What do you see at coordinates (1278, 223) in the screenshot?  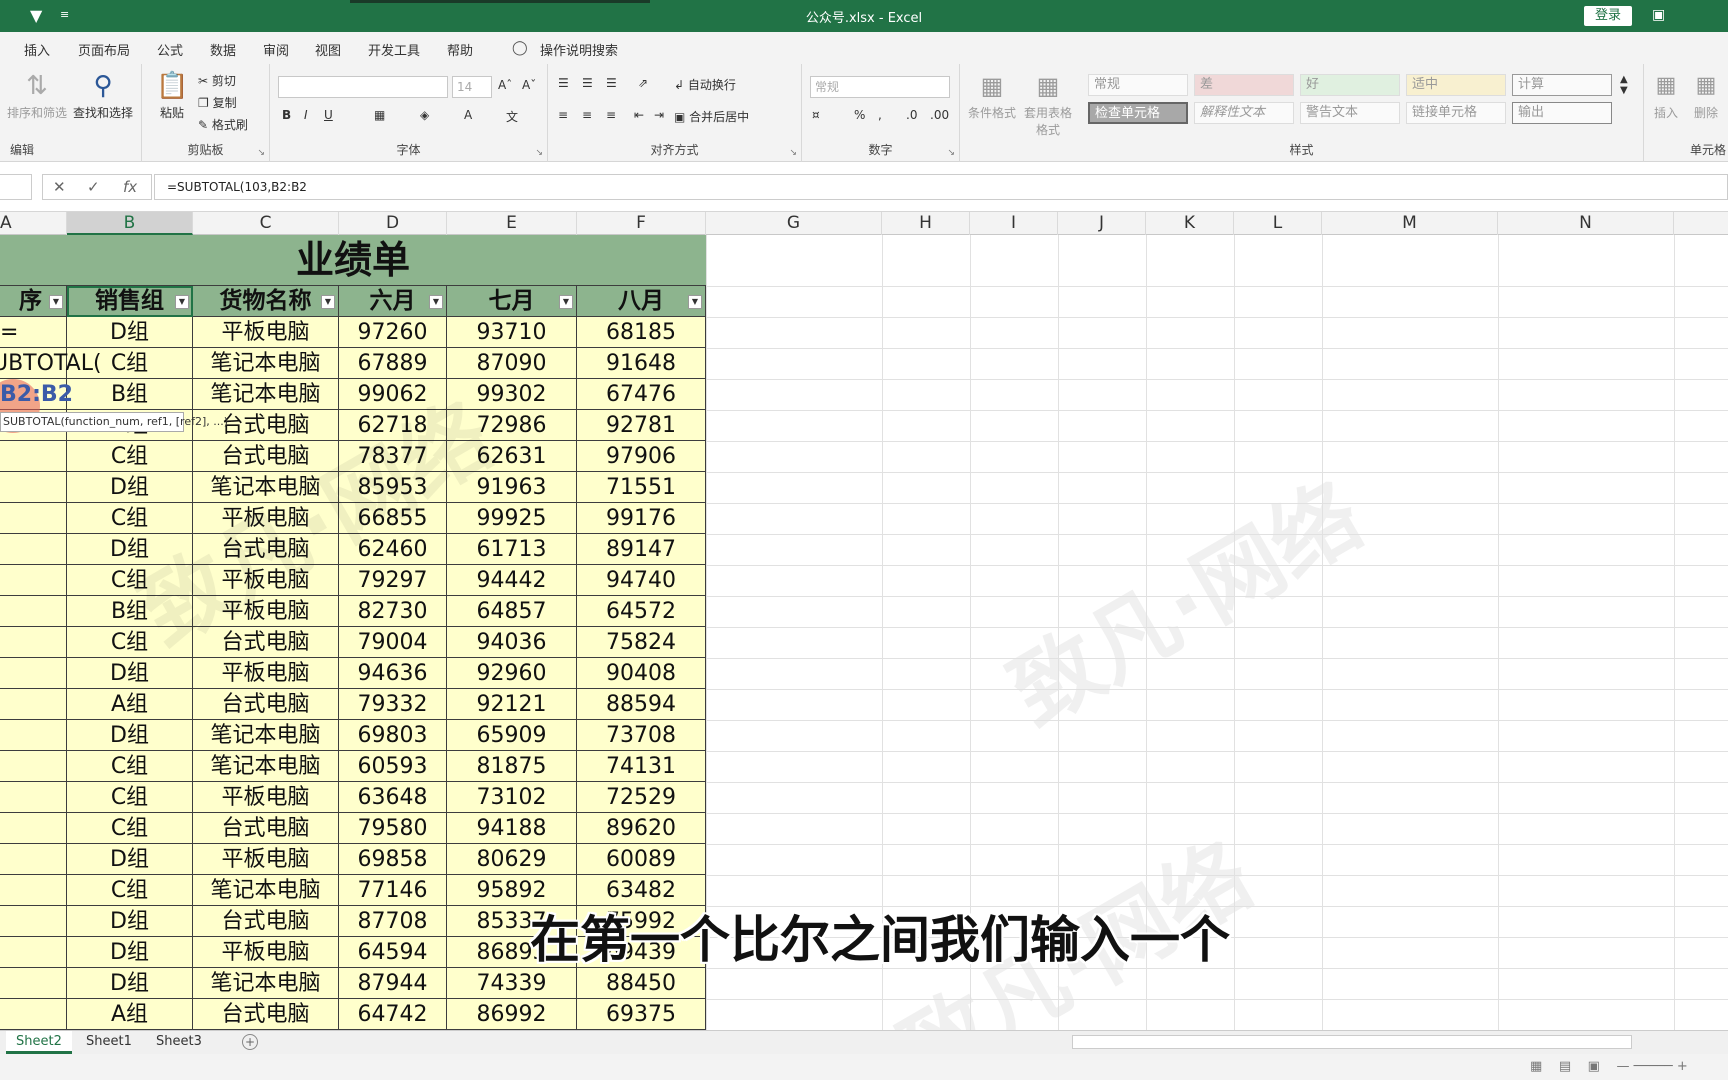 I see `column-header-l: L` at bounding box center [1278, 223].